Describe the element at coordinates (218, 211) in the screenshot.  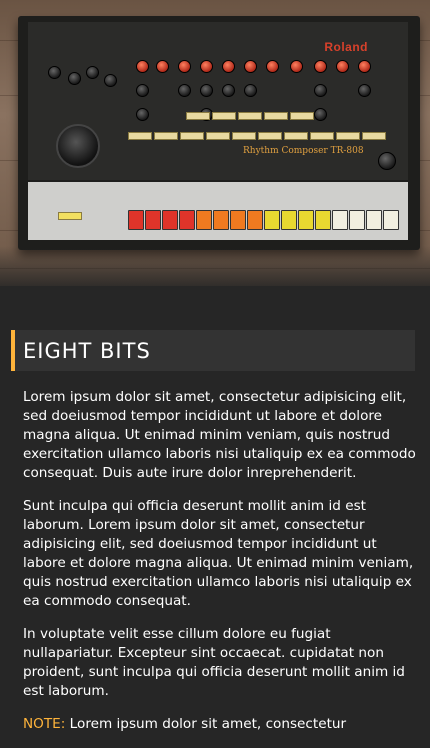
I see `step-buttons-panel` at that location.